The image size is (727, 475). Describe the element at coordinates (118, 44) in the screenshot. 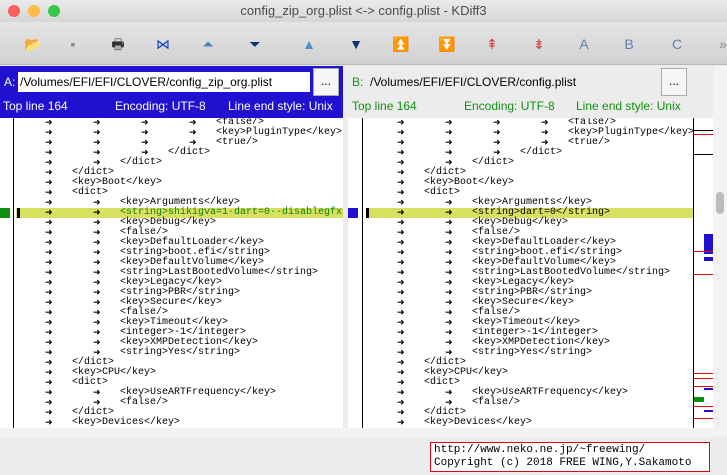

I see `print-icon: 🖶` at that location.